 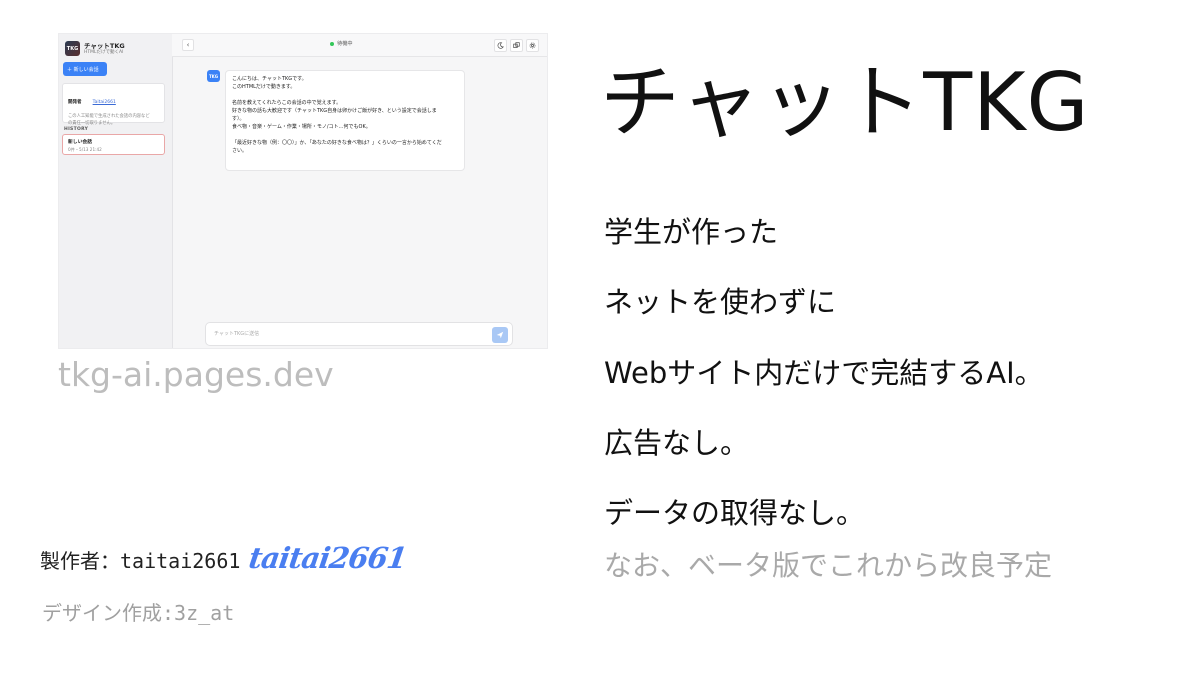 I want to click on developer-link: Taitai2661, so click(x=104, y=102).